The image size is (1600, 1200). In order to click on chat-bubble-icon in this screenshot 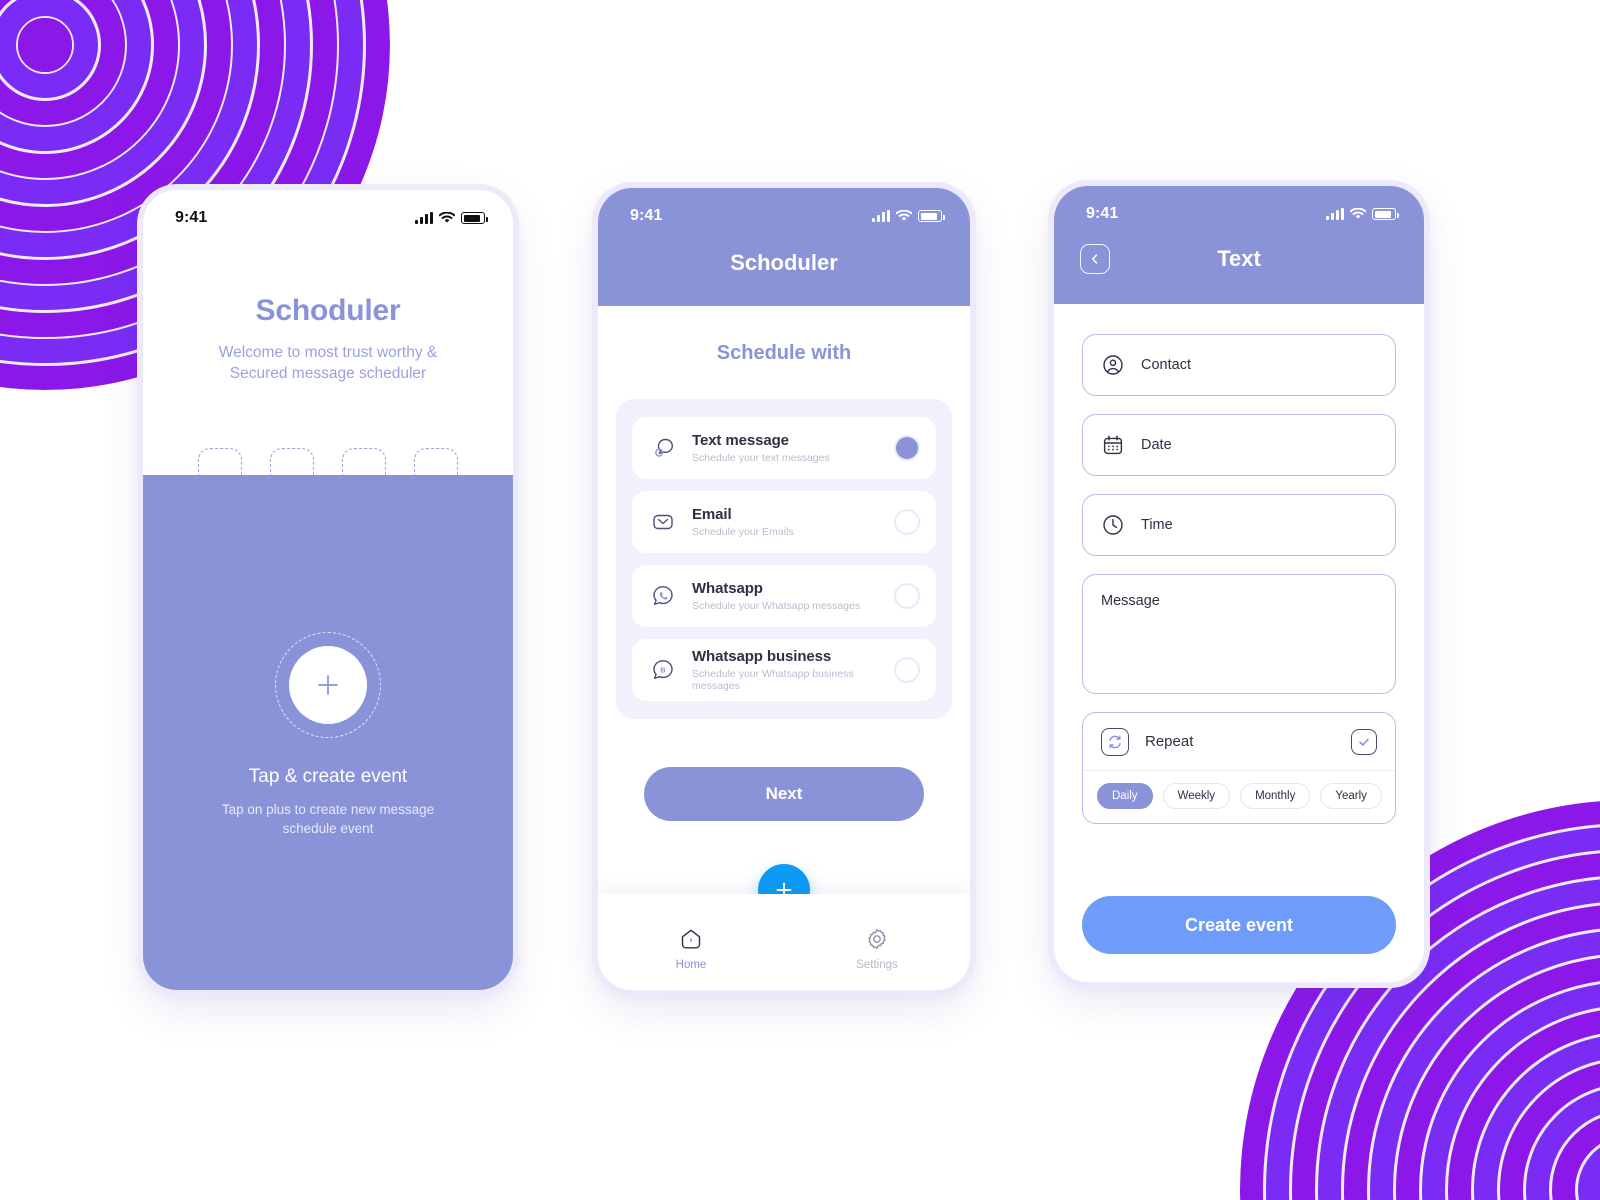, I will do `click(663, 448)`.